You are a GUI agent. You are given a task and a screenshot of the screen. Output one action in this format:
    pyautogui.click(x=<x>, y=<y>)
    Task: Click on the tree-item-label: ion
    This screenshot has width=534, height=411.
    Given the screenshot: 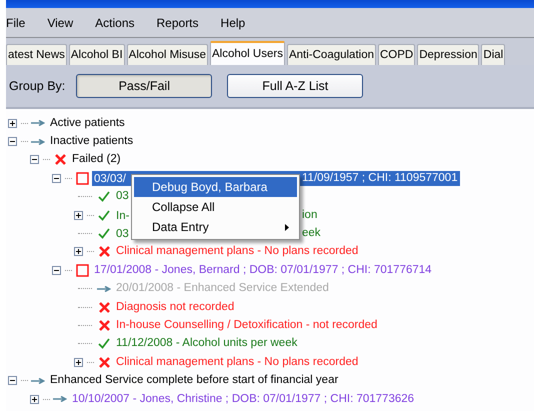 What is the action you would take?
    pyautogui.click(x=310, y=215)
    